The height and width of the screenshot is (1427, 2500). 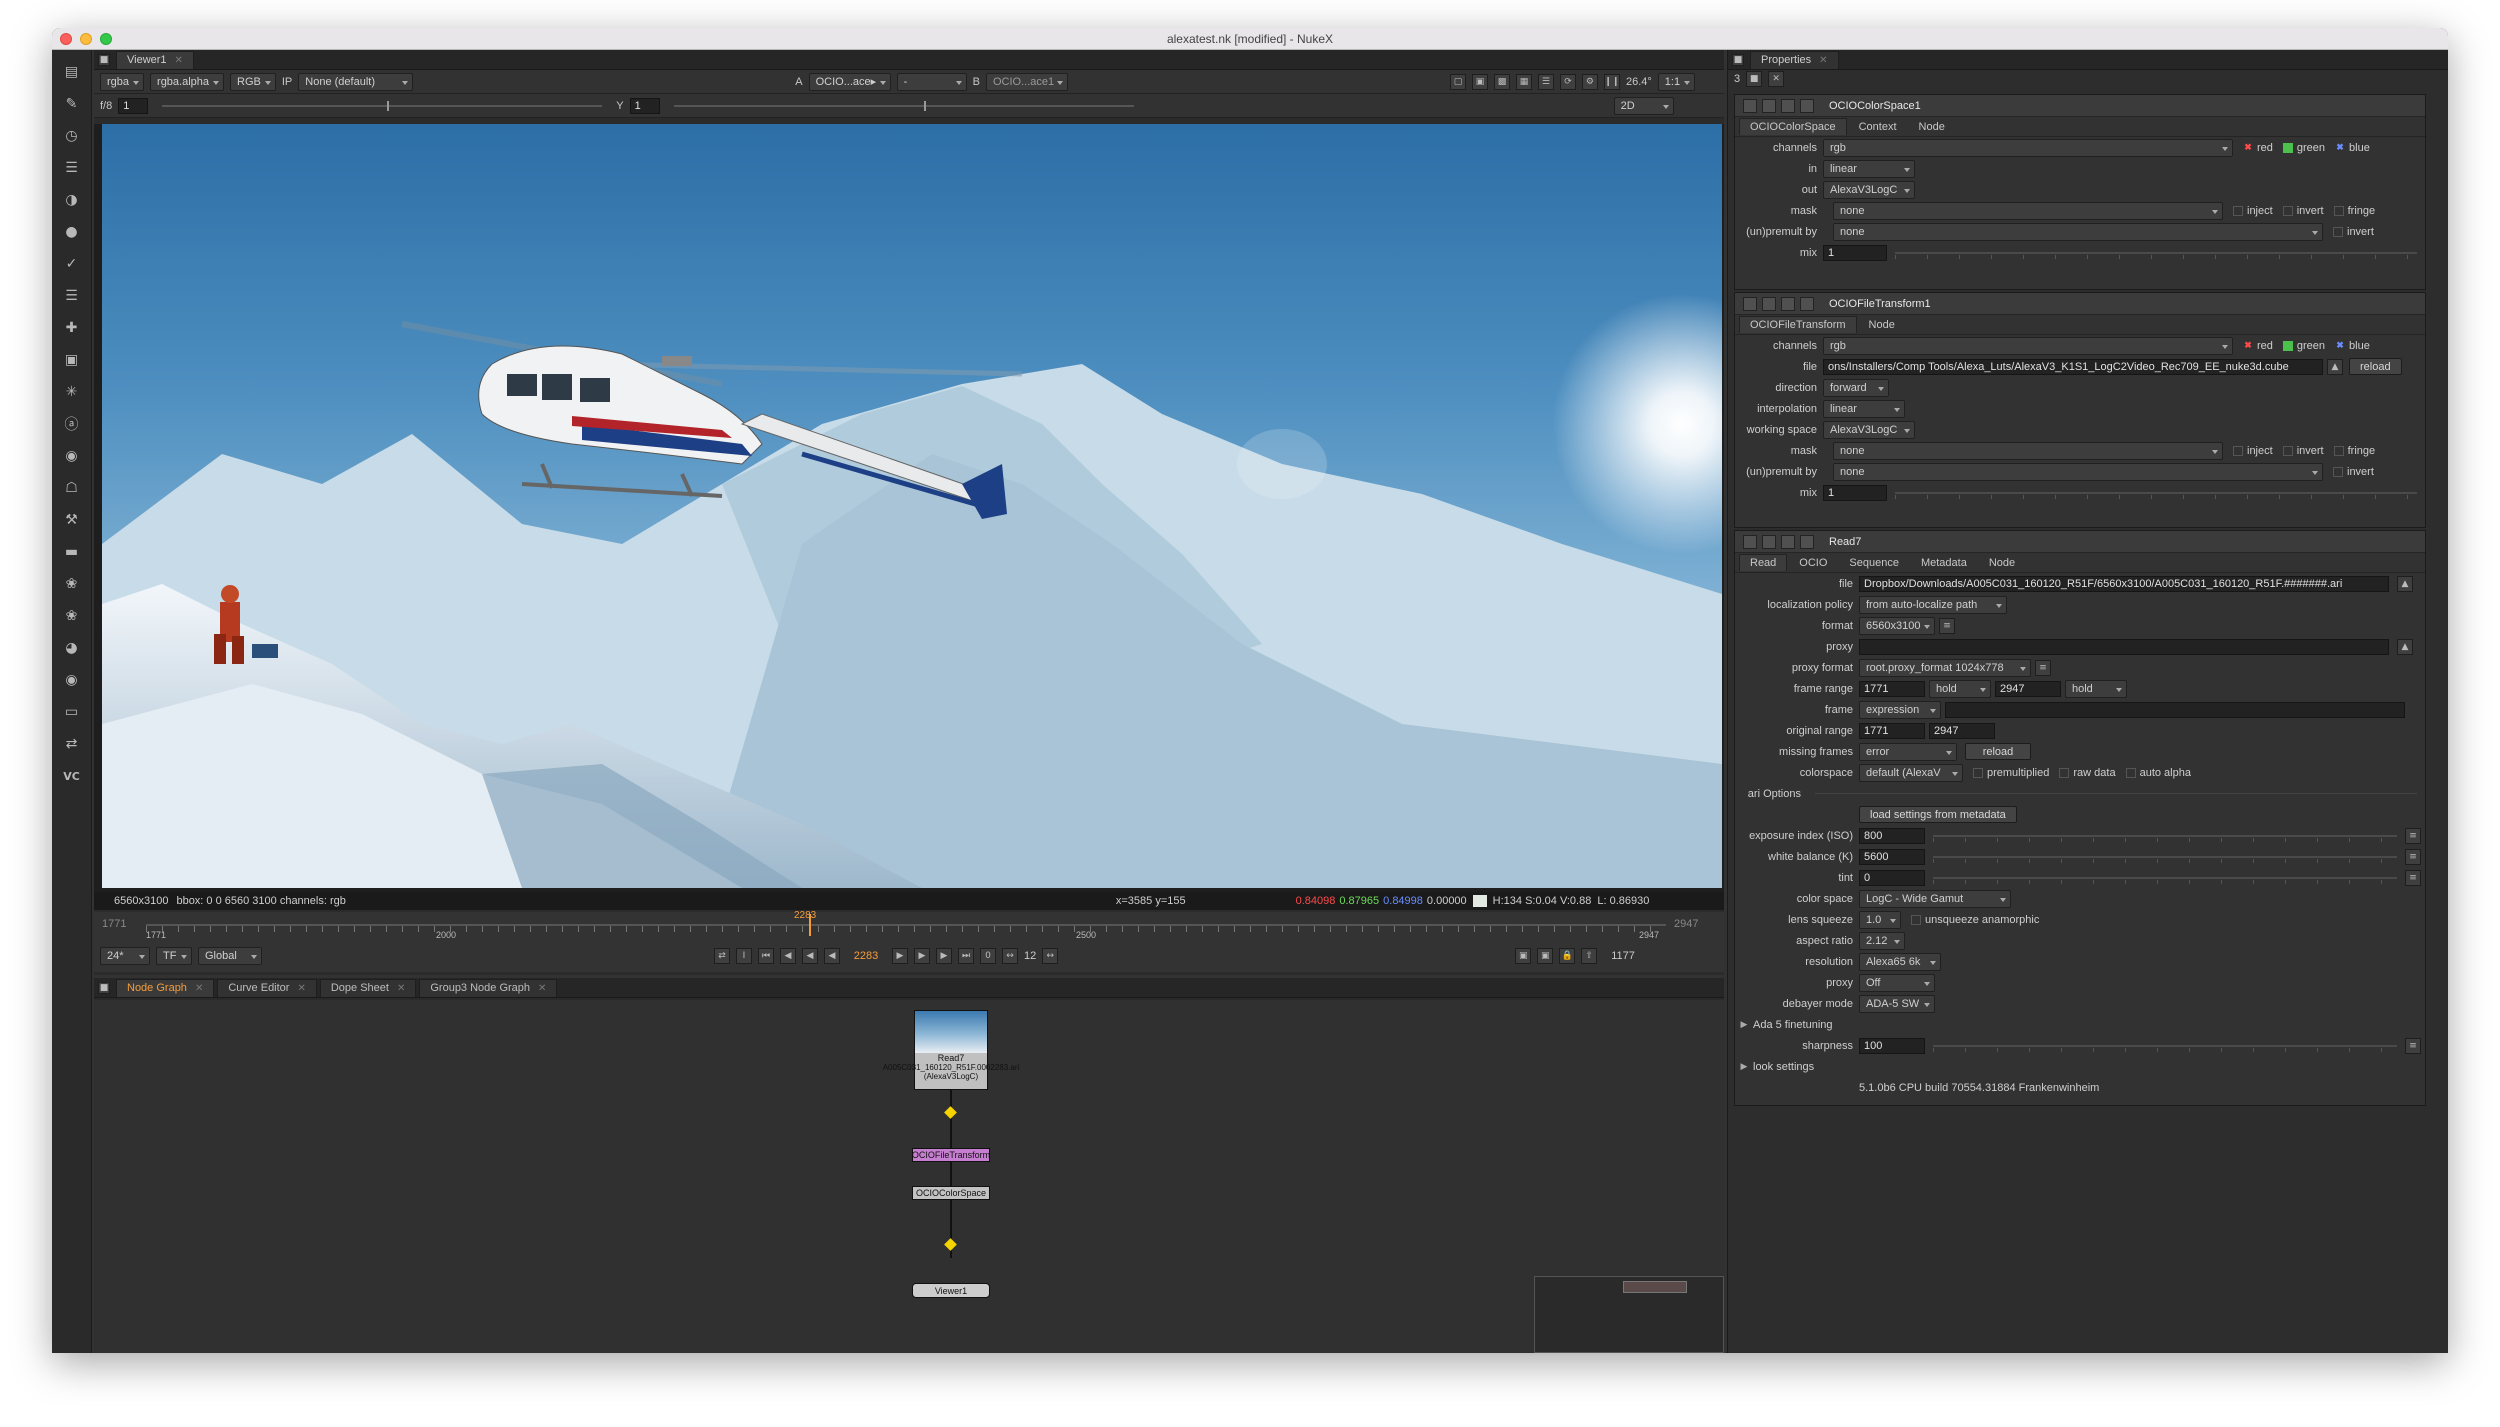 What do you see at coordinates (72, 136) in the screenshot?
I see `time-tool-icon: ◷` at bounding box center [72, 136].